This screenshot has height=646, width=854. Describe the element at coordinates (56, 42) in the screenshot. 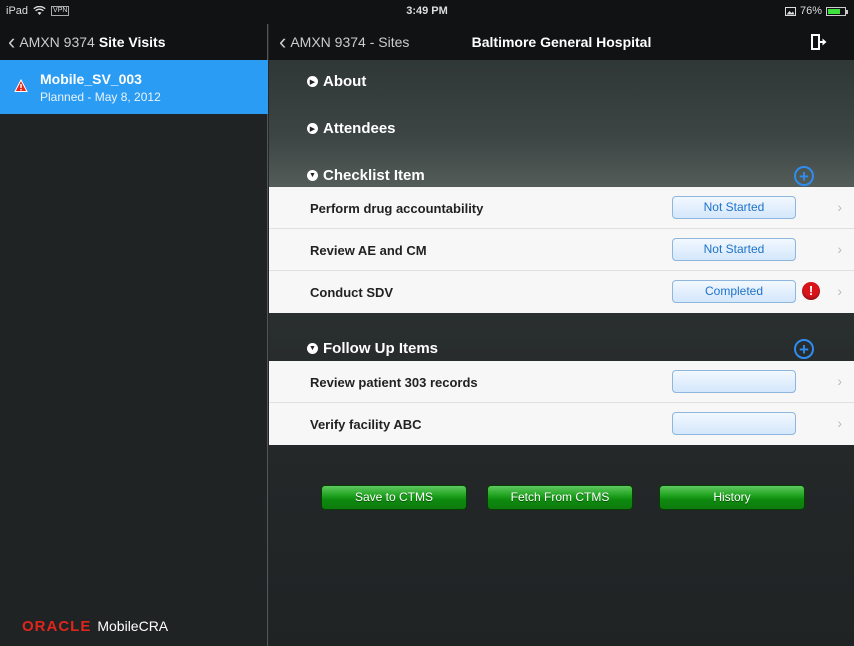

I see `back-to-study-button: AMXN 9374` at that location.